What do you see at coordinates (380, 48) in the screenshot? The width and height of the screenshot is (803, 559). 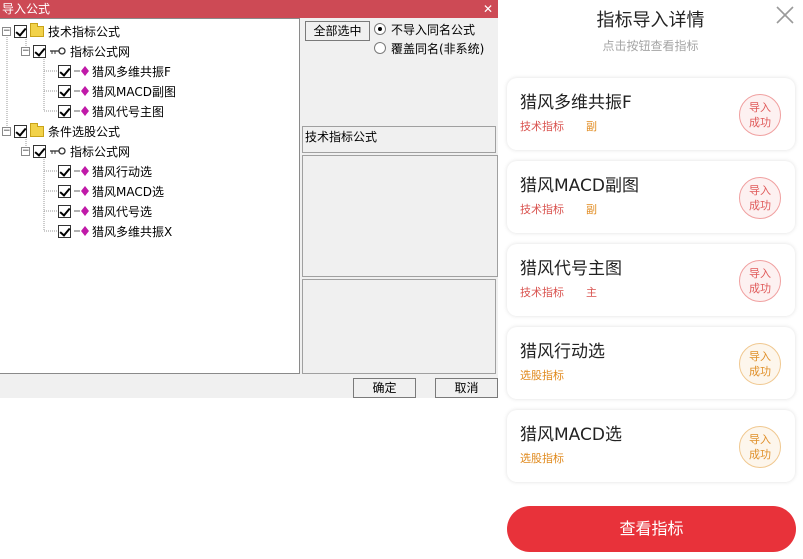 I see `radio-button` at bounding box center [380, 48].